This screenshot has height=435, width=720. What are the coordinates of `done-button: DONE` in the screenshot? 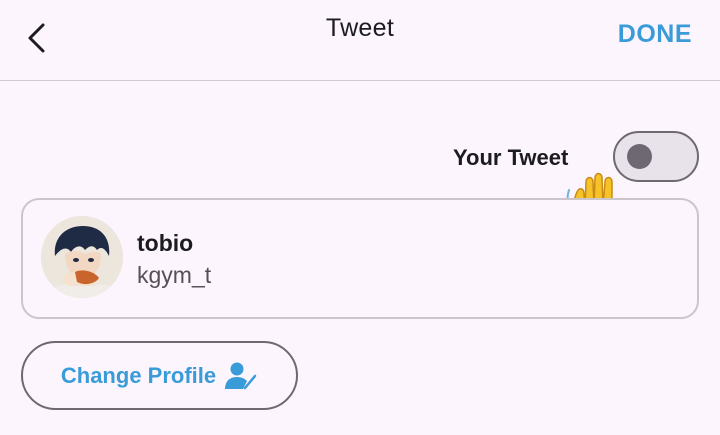 It's located at (655, 34).